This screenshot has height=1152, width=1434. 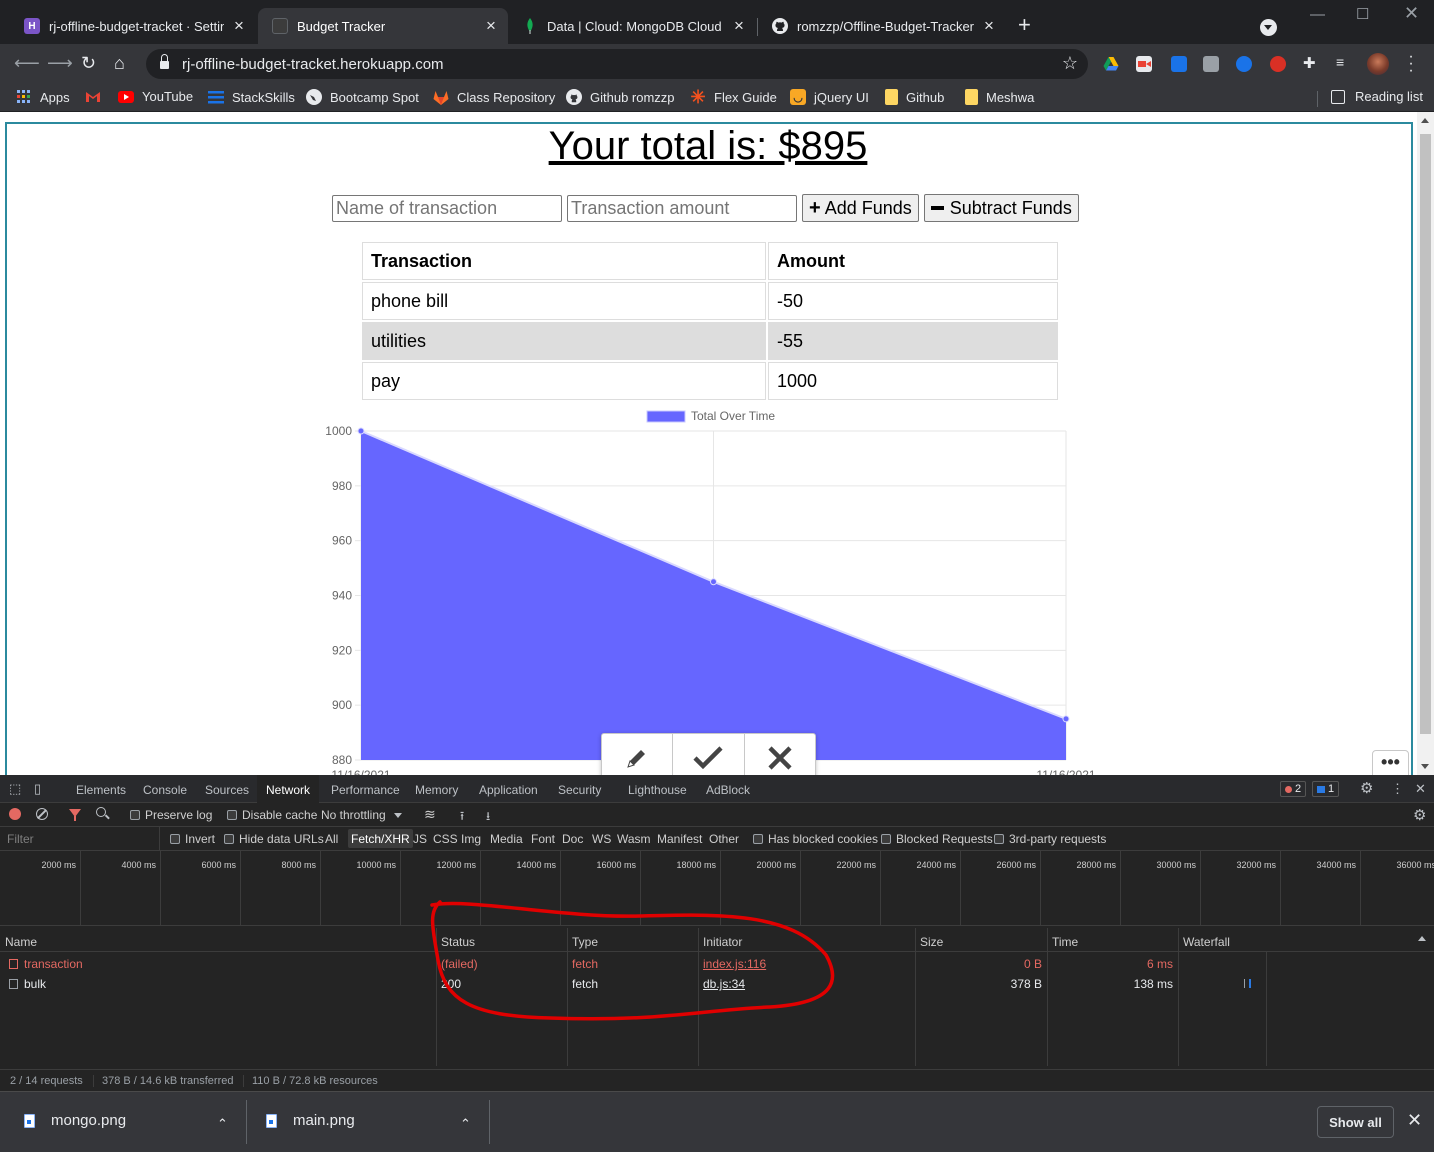 What do you see at coordinates (80, 838) in the screenshot?
I see `filter-input: Filter` at bounding box center [80, 838].